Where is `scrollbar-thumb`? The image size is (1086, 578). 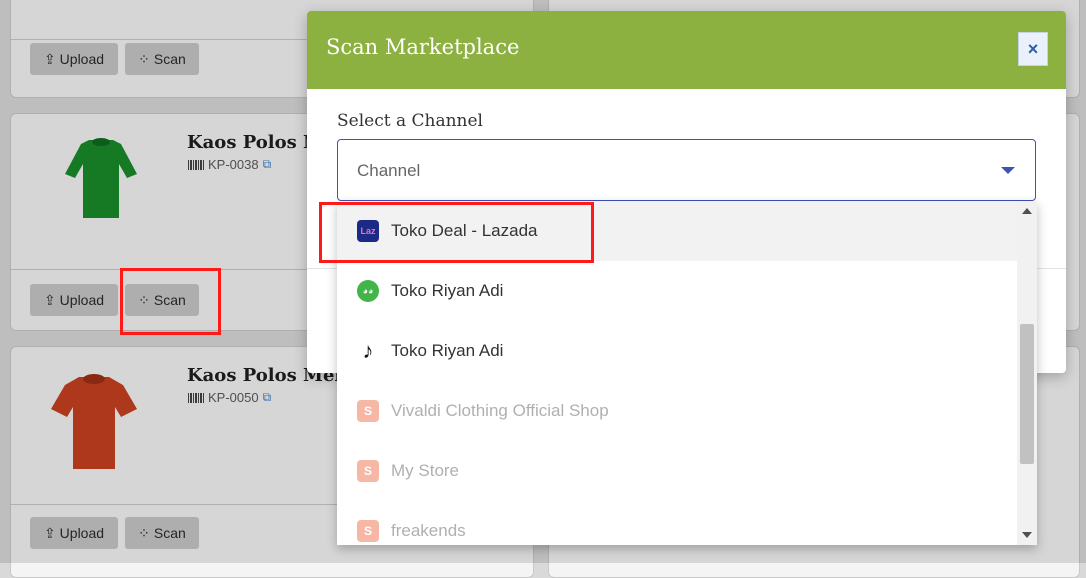
scrollbar-thumb is located at coordinates (1027, 394).